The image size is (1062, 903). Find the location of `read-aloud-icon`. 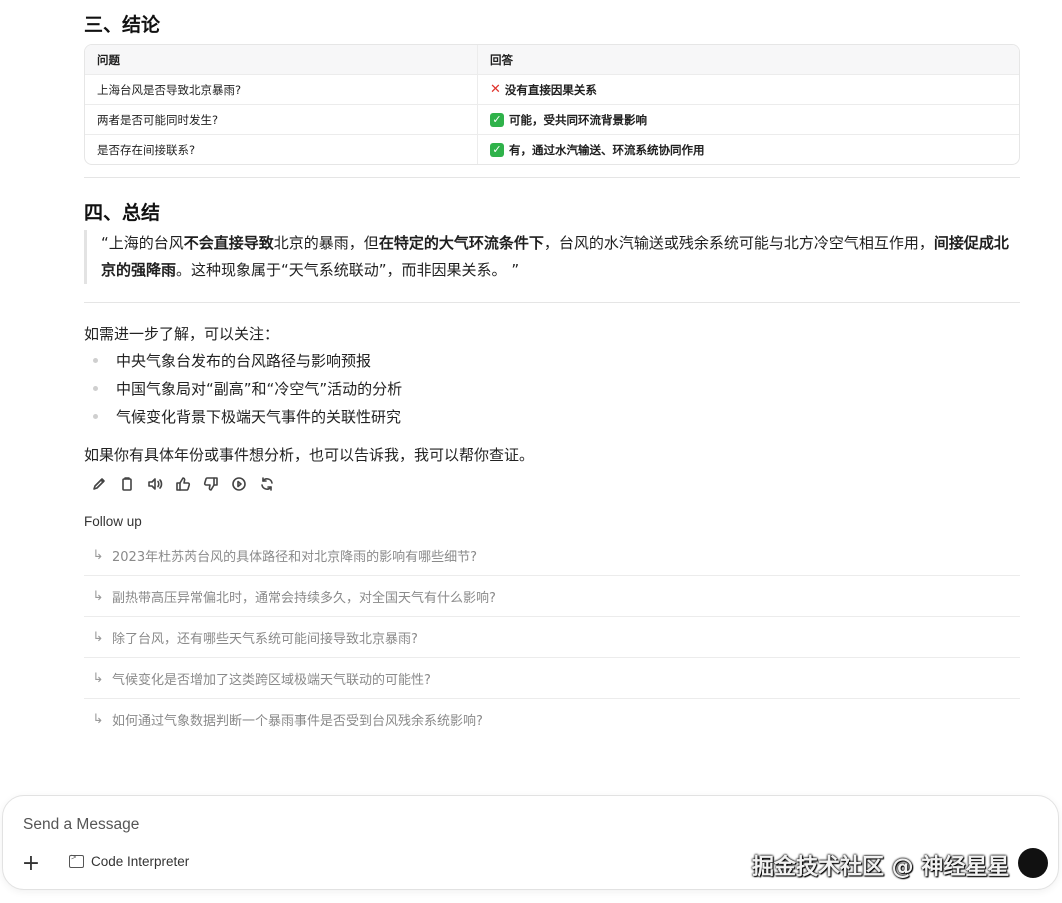

read-aloud-icon is located at coordinates (155, 484).